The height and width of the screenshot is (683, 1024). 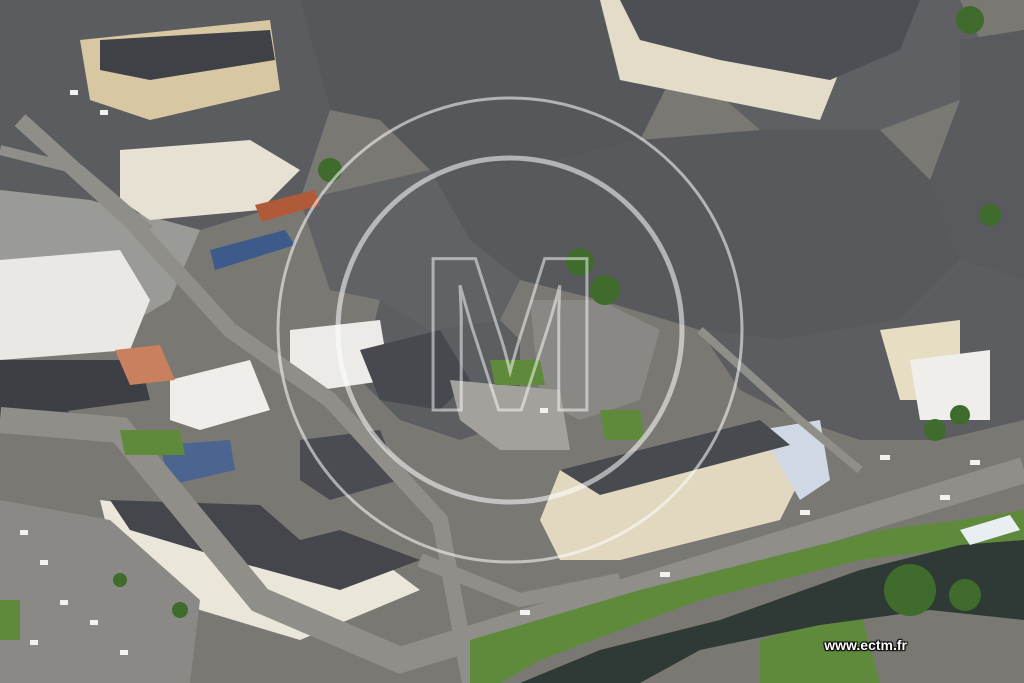 I want to click on watermark-url: www.ectm.fr, so click(x=865, y=645).